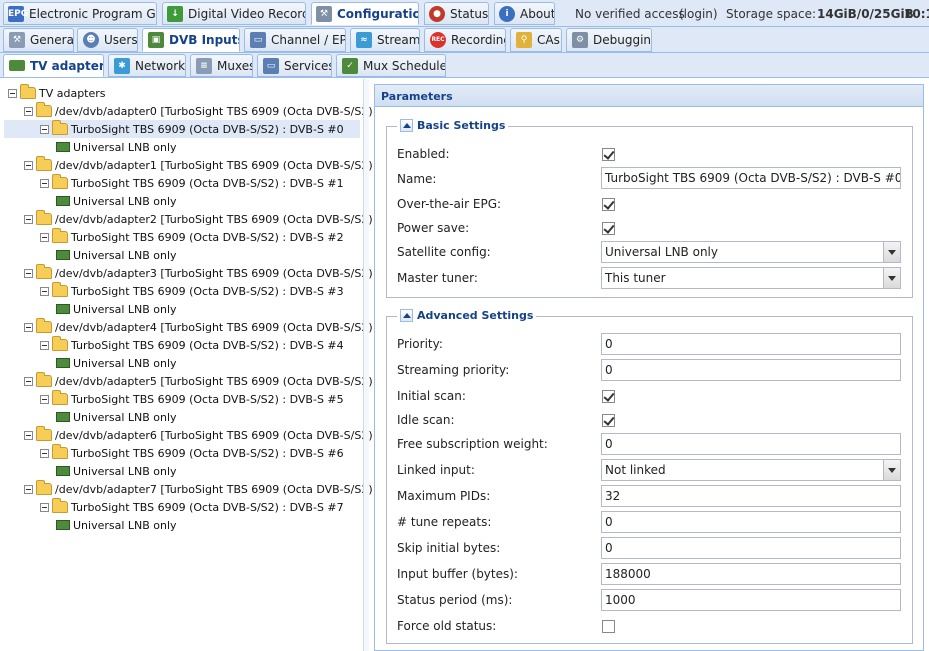 The height and width of the screenshot is (651, 929). I want to click on linked-input-label: Linked input:, so click(436, 470).